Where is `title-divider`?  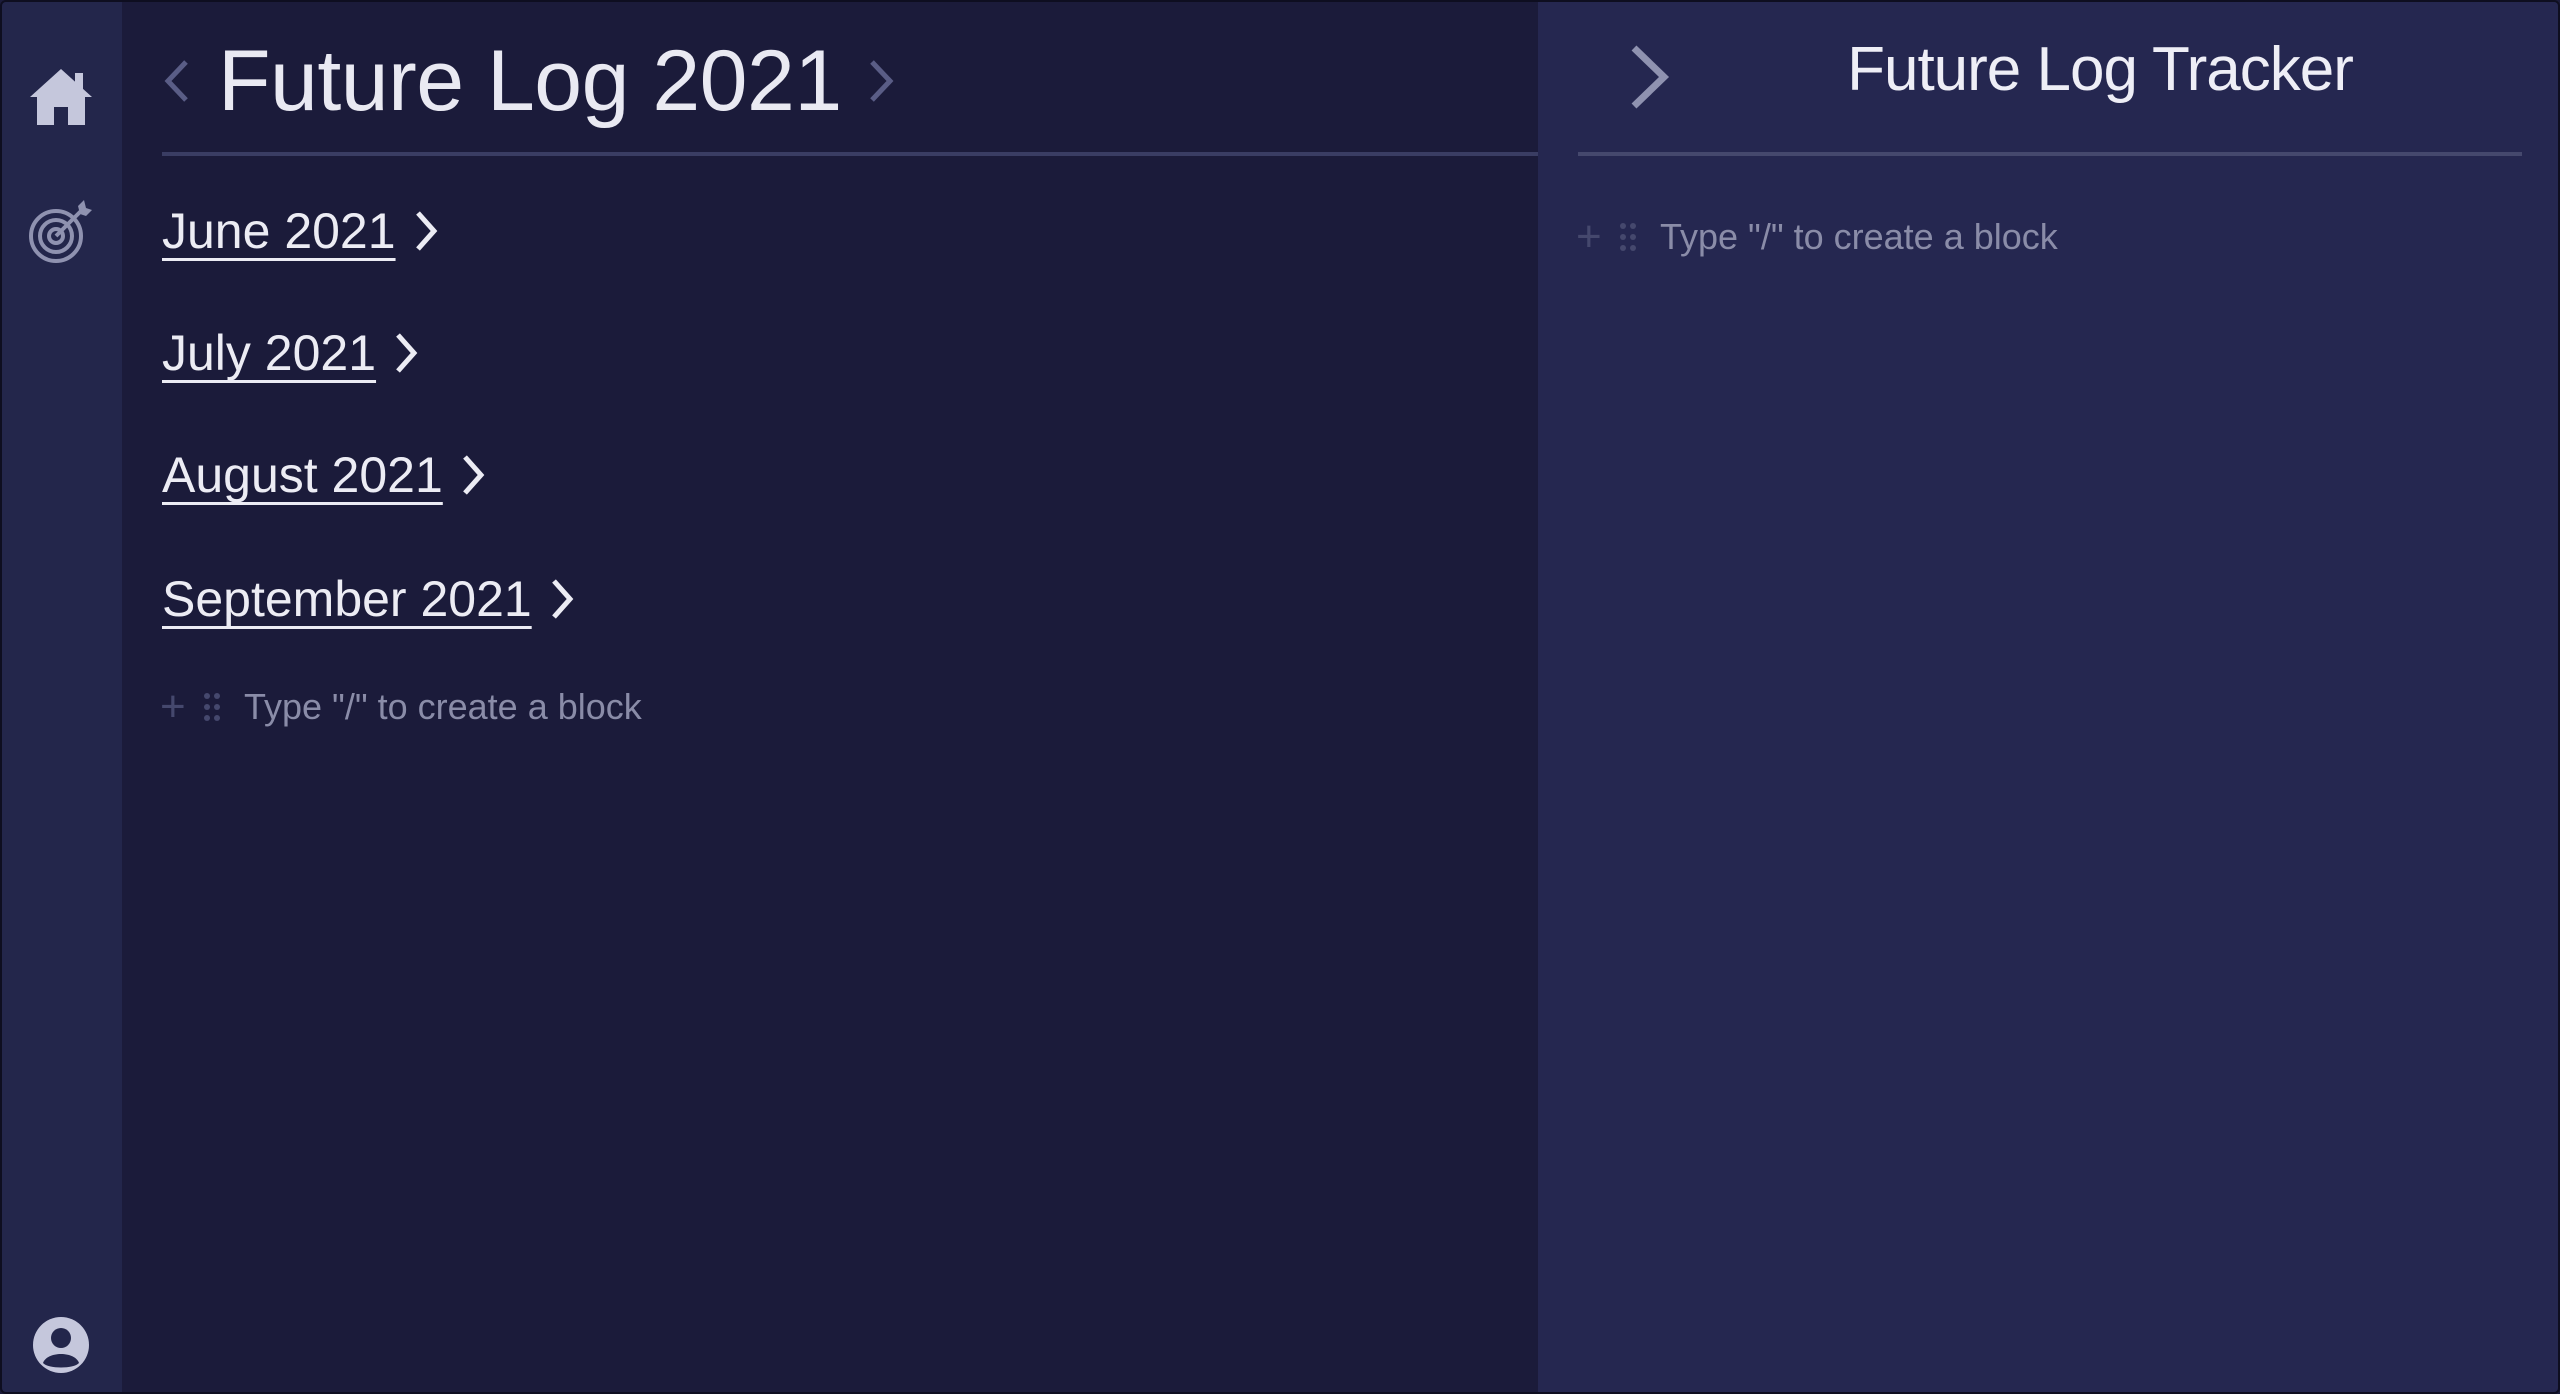
title-divider is located at coordinates (850, 154).